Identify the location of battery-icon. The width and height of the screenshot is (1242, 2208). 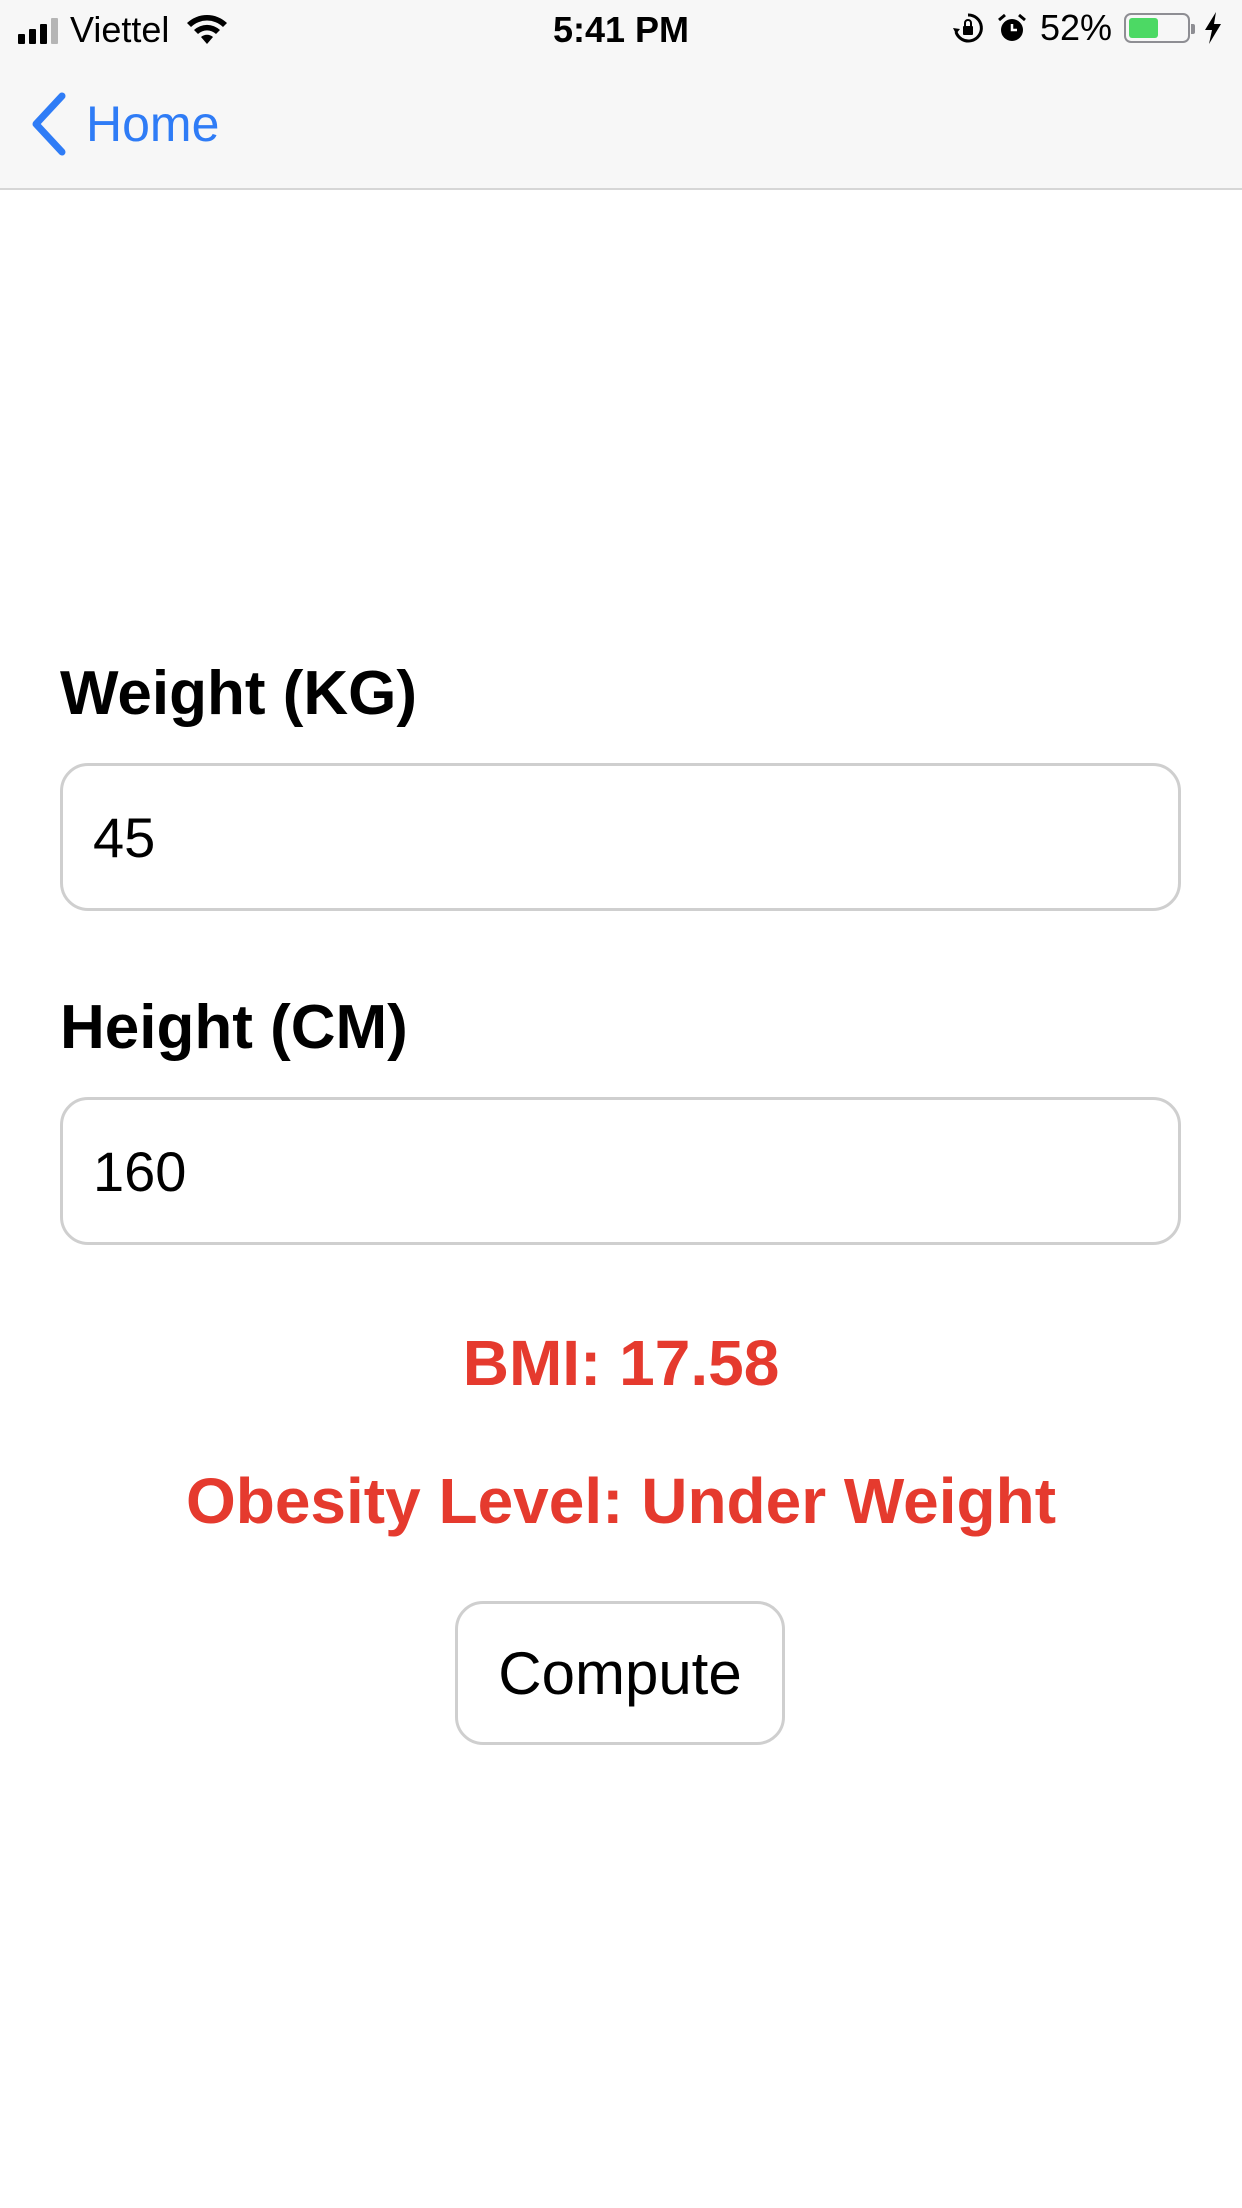
(1159, 28).